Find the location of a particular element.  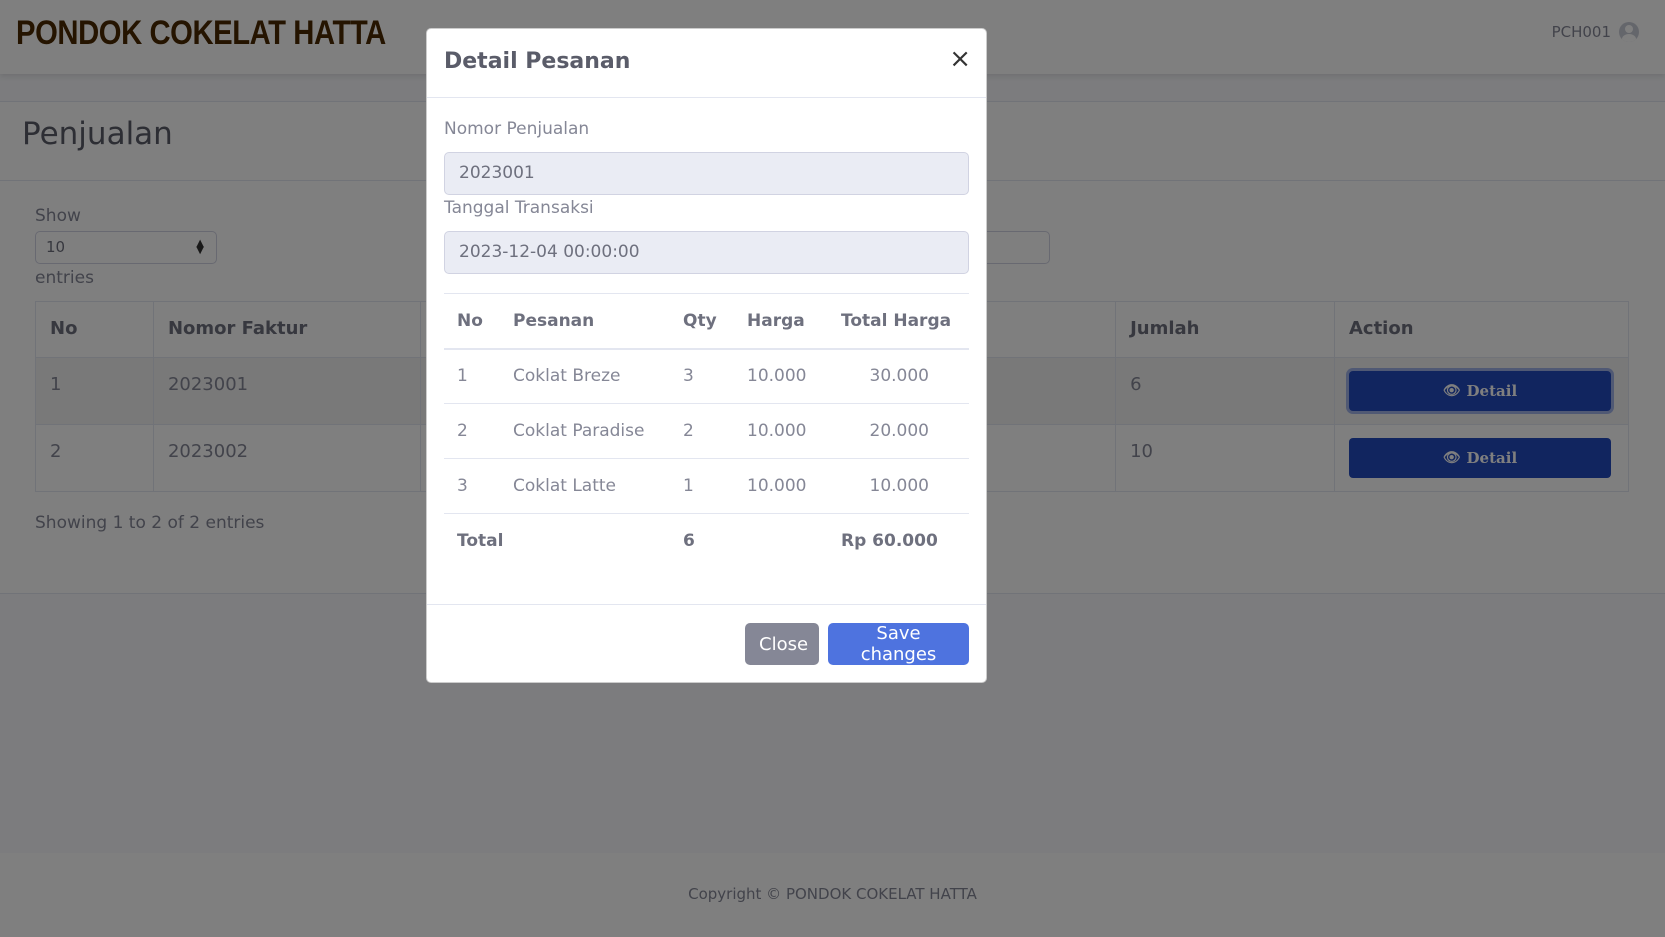

item-total: 20.000 is located at coordinates (898, 431).